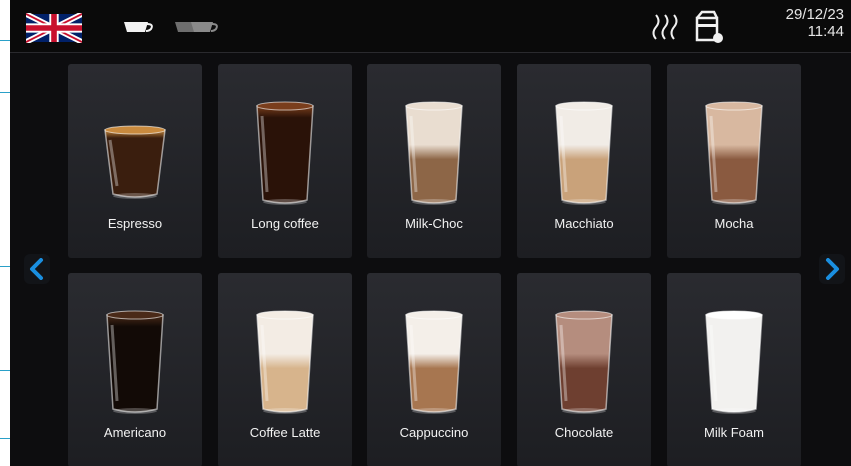  I want to click on beverage-tile: Milk Foam, so click(734, 369).